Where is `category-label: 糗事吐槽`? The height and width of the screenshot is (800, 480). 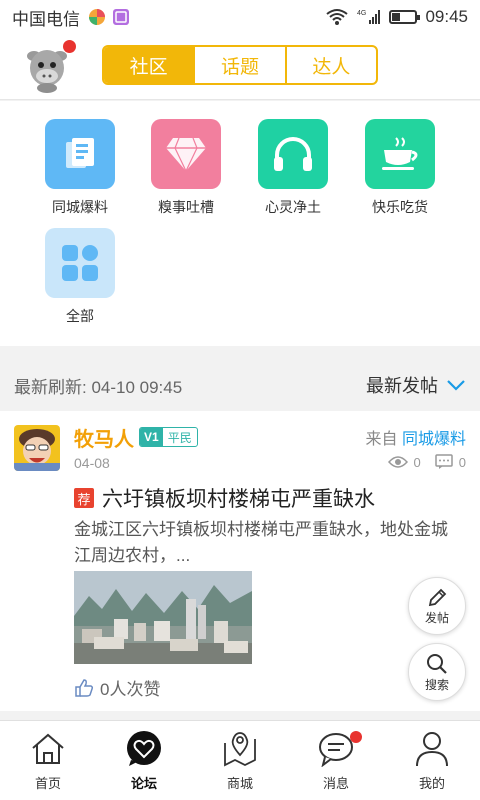
category-label: 糗事吐槽 is located at coordinates (186, 207).